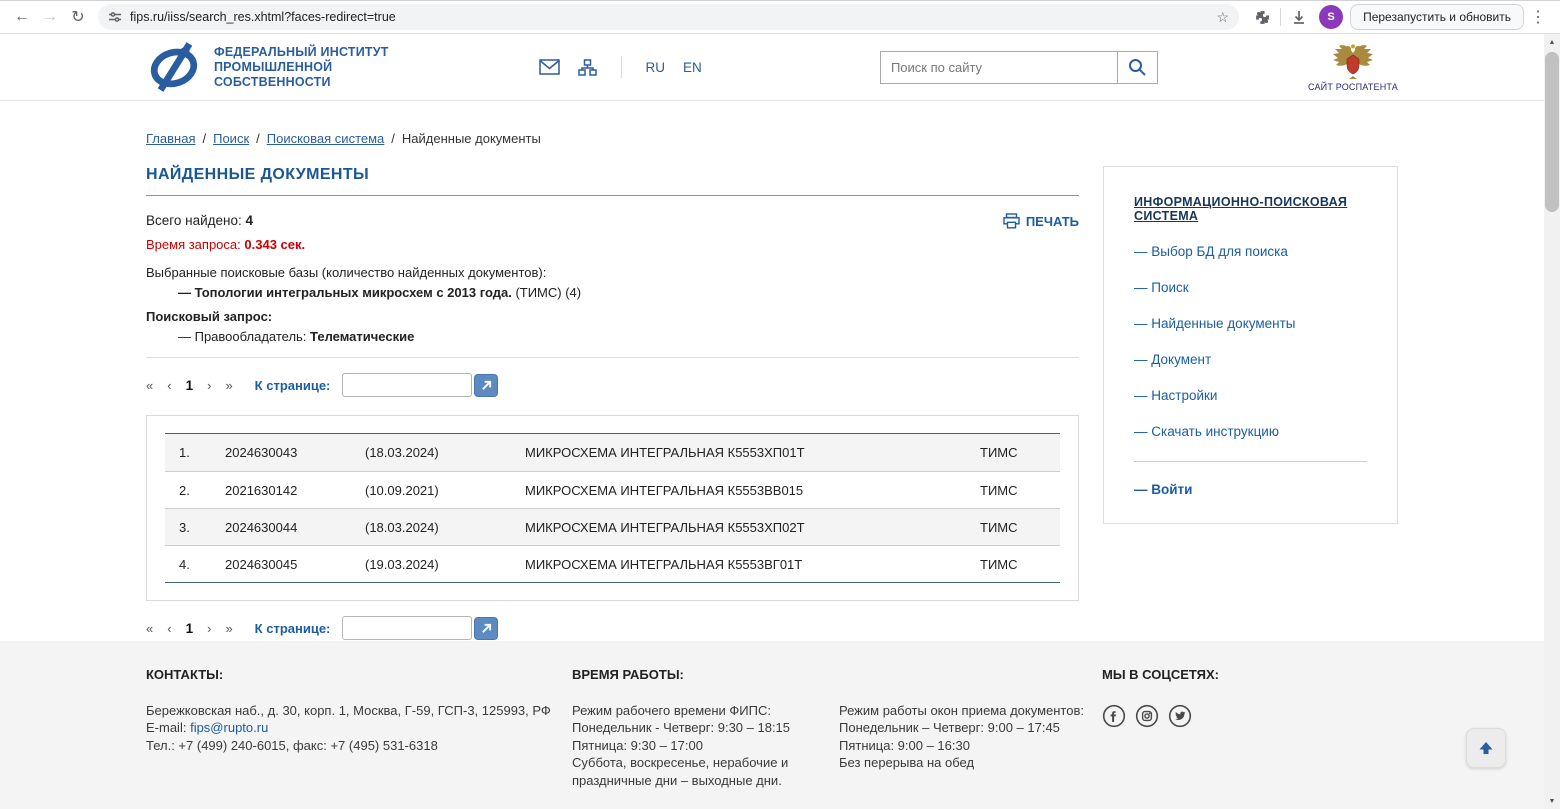 Image resolution: width=1560 pixels, height=809 pixels. What do you see at coordinates (1241, 209) in the screenshot?
I see `sidebar-title: ИНФОРМАЦИОННО-ПОИСКОВАЯ СИСТЕМА` at bounding box center [1241, 209].